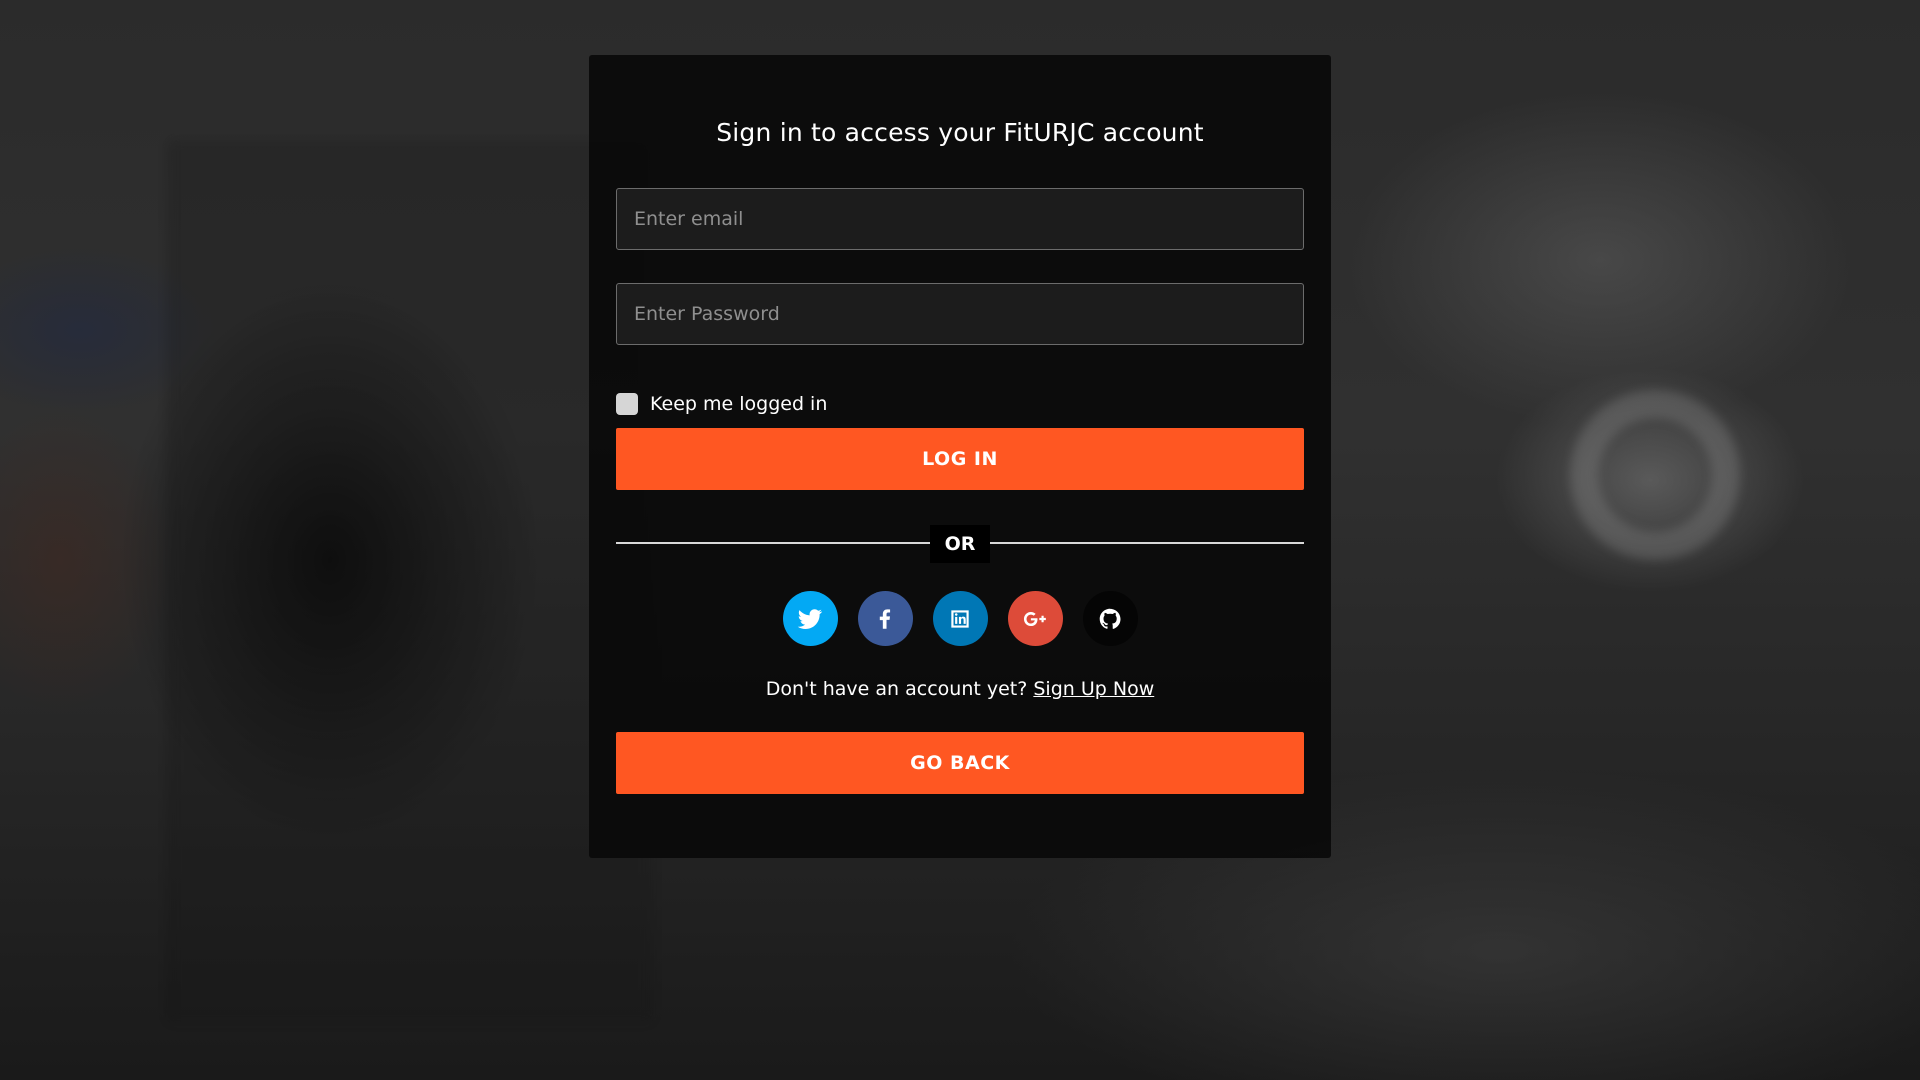 The image size is (1920, 1080). Describe the element at coordinates (960, 459) in the screenshot. I see `login-button: LOG IN` at that location.